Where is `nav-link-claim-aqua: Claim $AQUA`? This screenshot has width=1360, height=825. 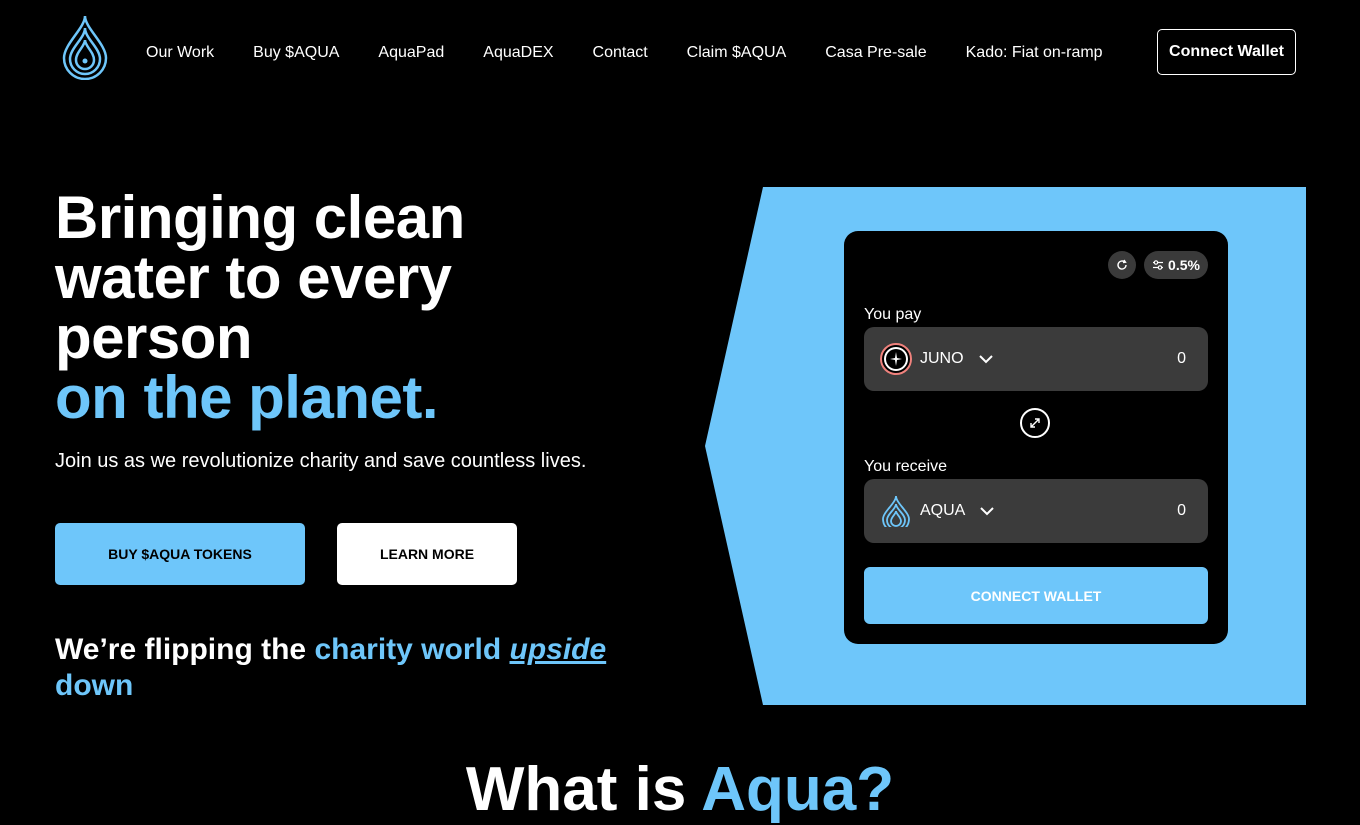 nav-link-claim-aqua: Claim $AQUA is located at coordinates (737, 53).